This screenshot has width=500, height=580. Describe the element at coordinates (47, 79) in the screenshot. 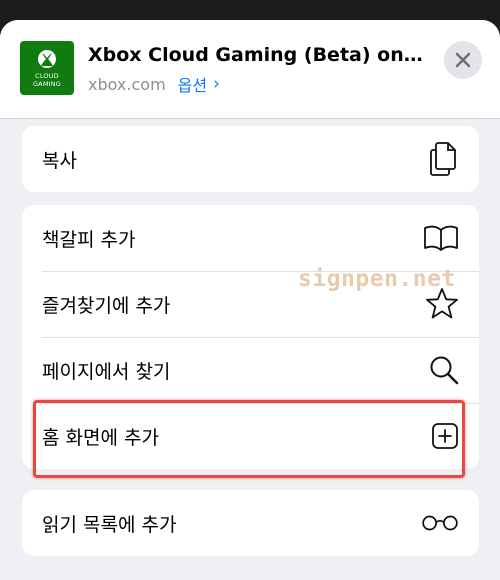

I see `app-icon-caption: CLOUD GAMING` at that location.